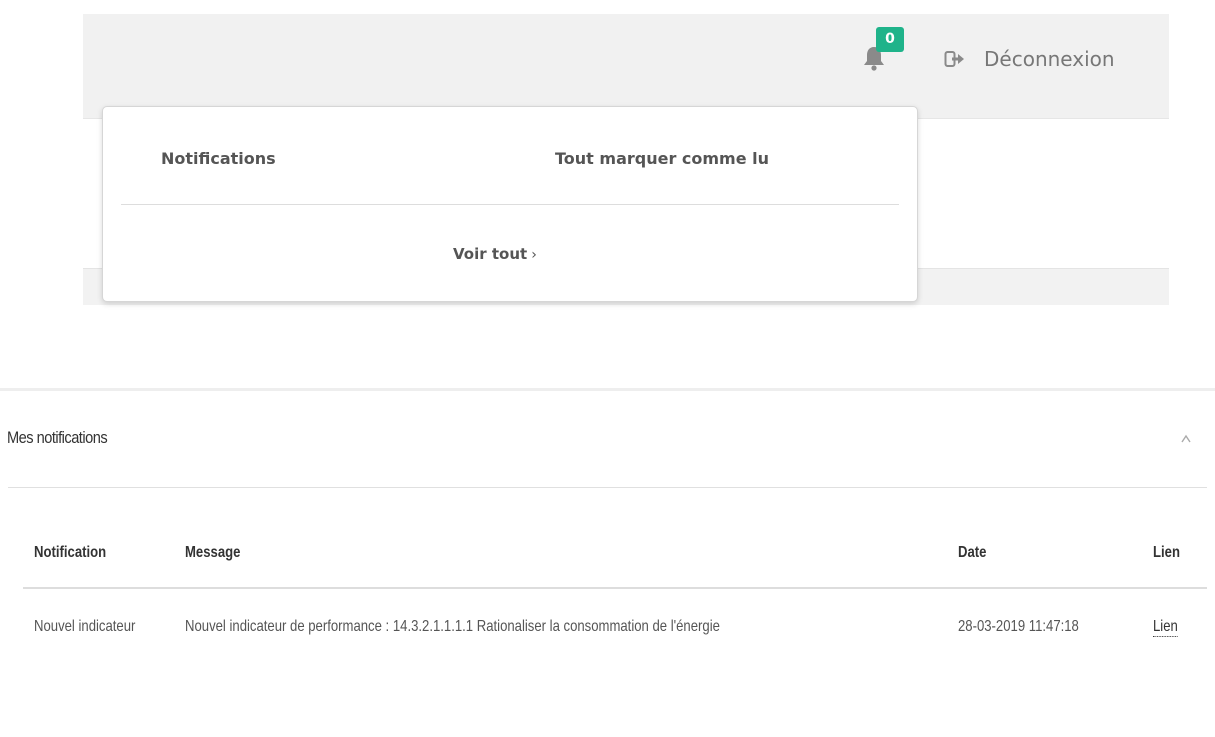 The image size is (1215, 737). What do you see at coordinates (534, 255) in the screenshot?
I see `chevron-right-icon: ›` at bounding box center [534, 255].